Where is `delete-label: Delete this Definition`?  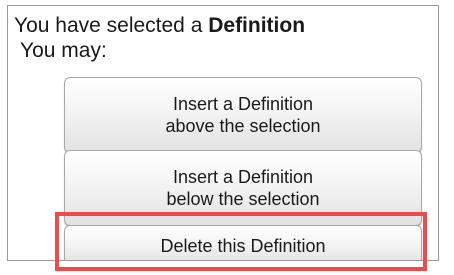 delete-label: Delete this Definition is located at coordinates (243, 245).